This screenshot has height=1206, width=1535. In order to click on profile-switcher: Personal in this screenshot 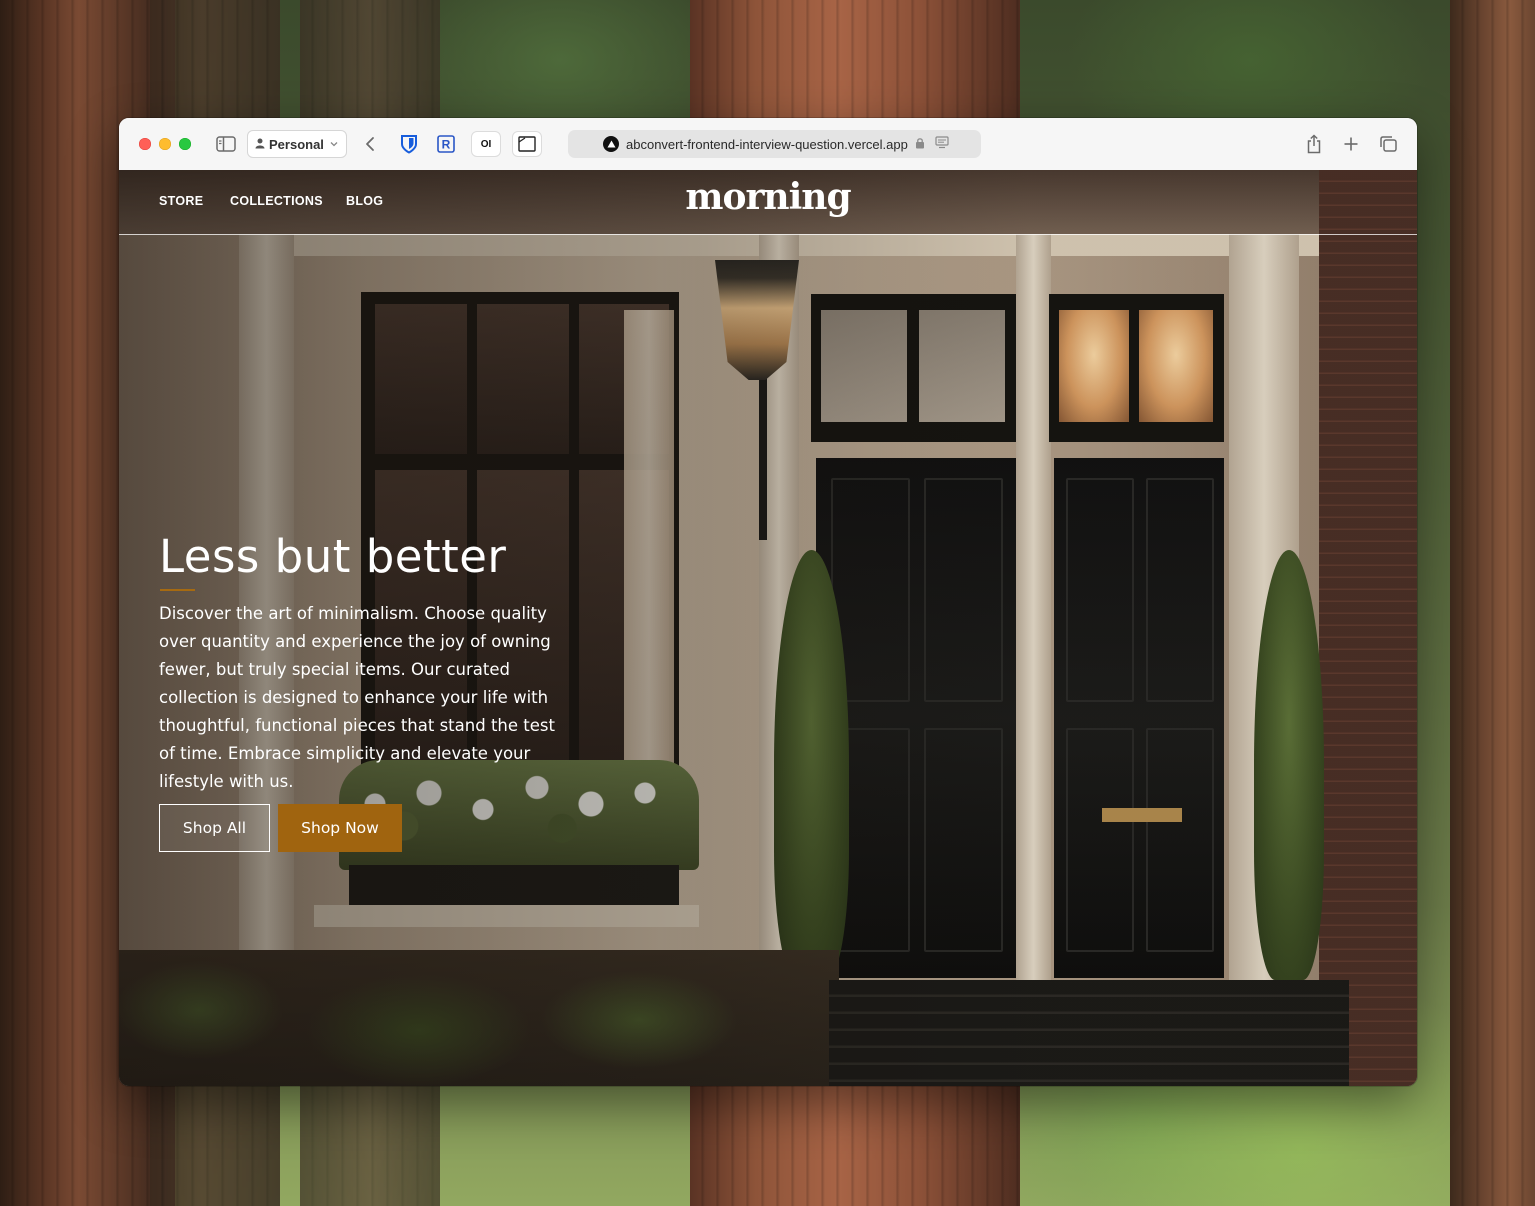, I will do `click(297, 144)`.